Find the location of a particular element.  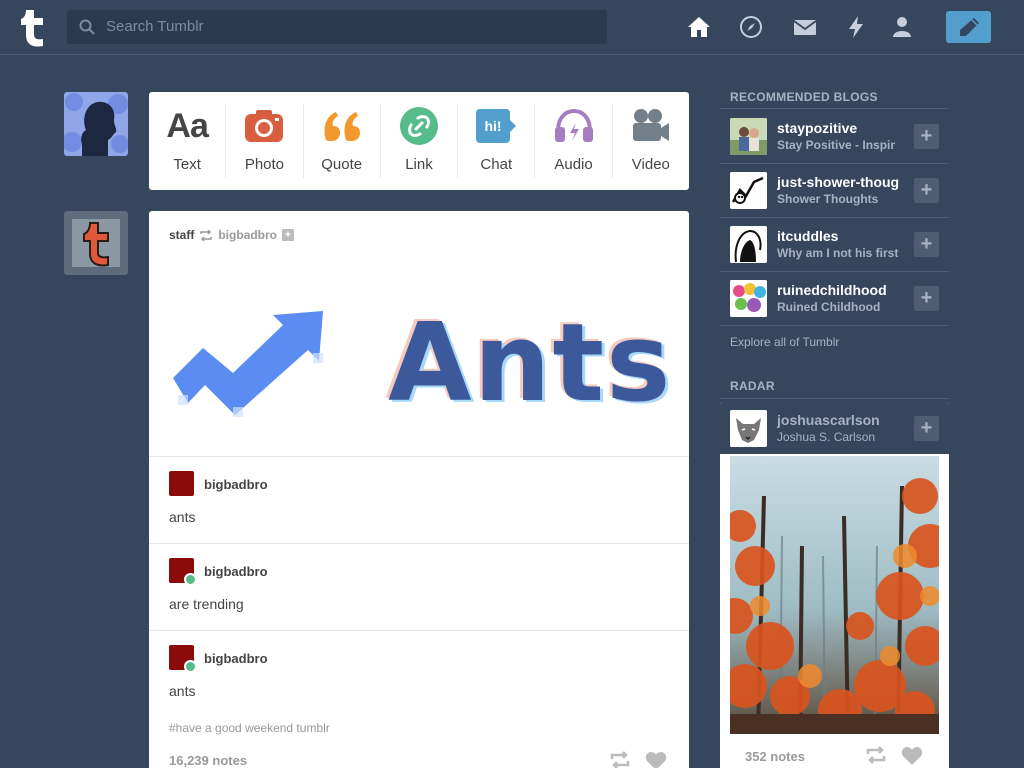

blog-title: Shower Thoughts is located at coordinates (828, 199).